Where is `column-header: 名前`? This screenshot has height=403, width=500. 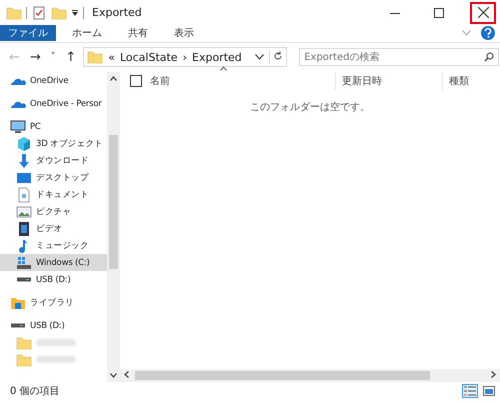
column-header: 名前 is located at coordinates (242, 81).